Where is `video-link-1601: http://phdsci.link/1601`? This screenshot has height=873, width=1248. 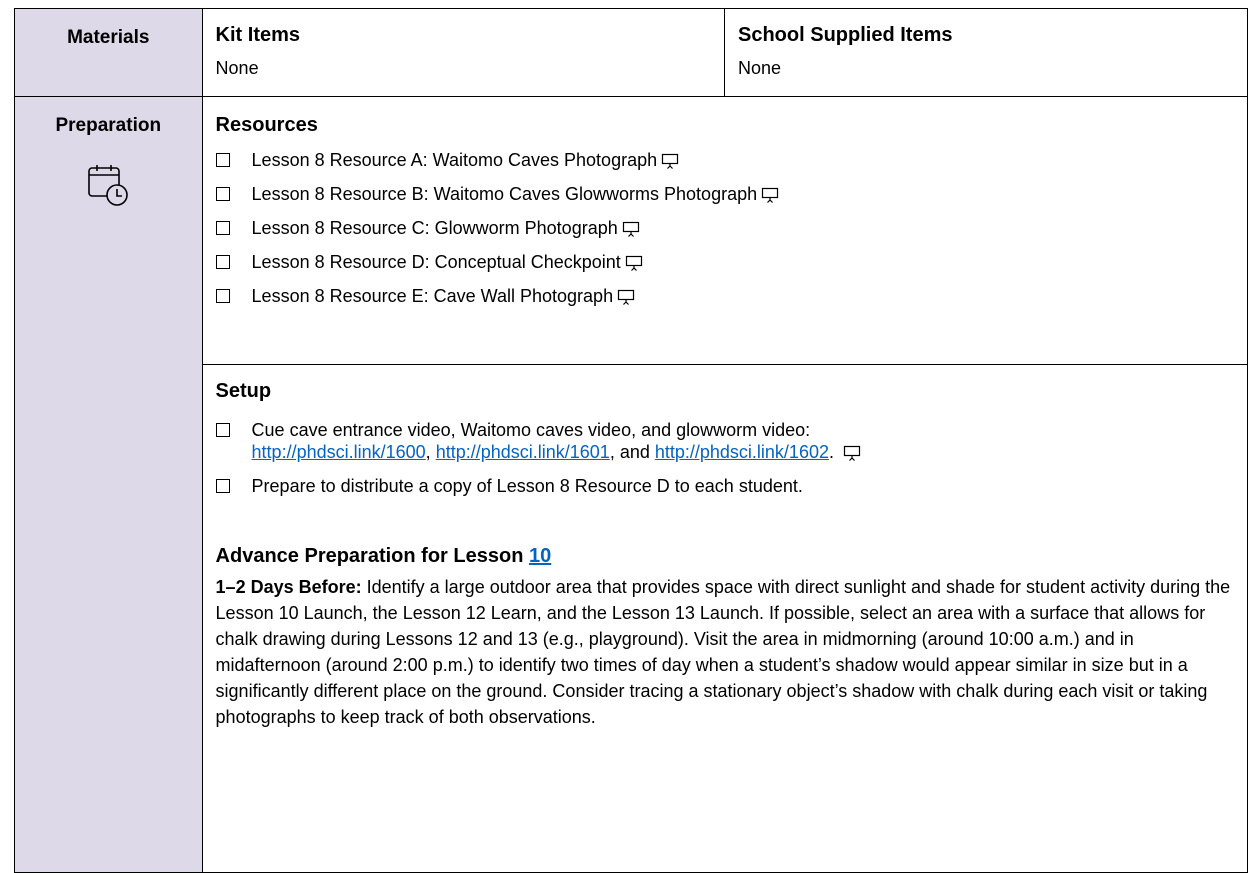 video-link-1601: http://phdsci.link/1601 is located at coordinates (523, 452).